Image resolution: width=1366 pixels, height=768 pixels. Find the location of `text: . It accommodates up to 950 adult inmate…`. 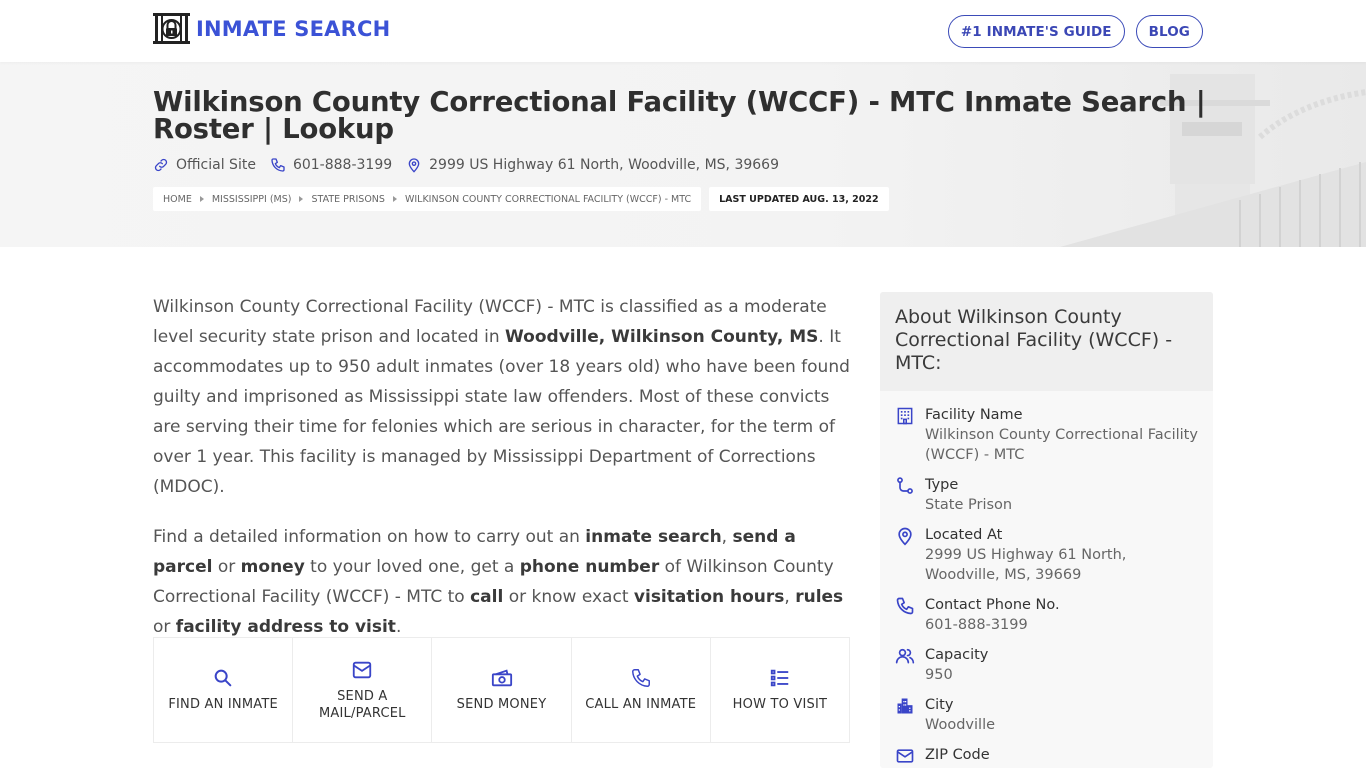

text: . It accommodates up to 950 adult inmate… is located at coordinates (501, 412).